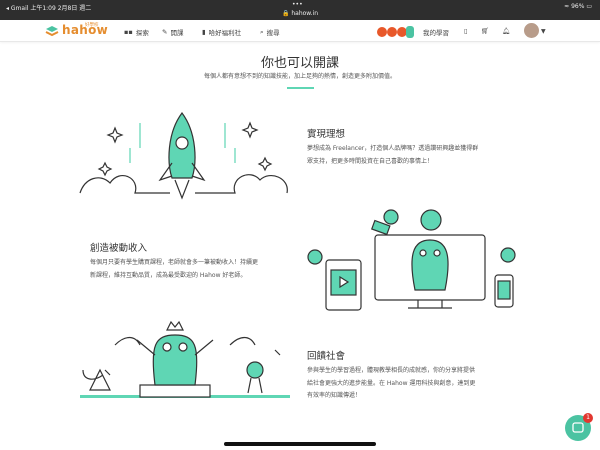  I want to click on phone-icon: ▮, so click(204, 32).